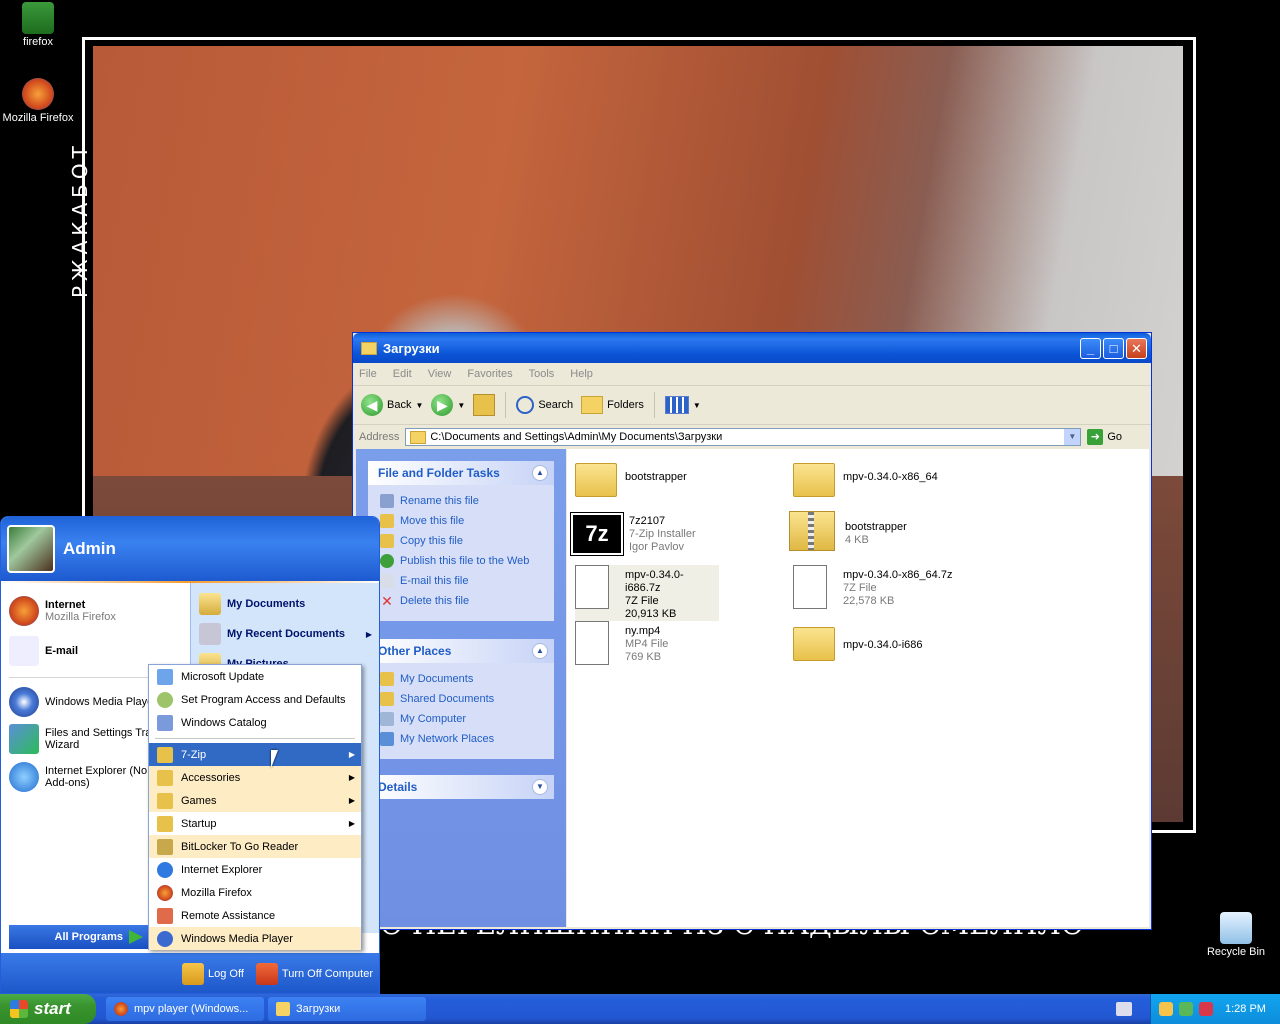  I want to click on search-button: Search, so click(544, 405).